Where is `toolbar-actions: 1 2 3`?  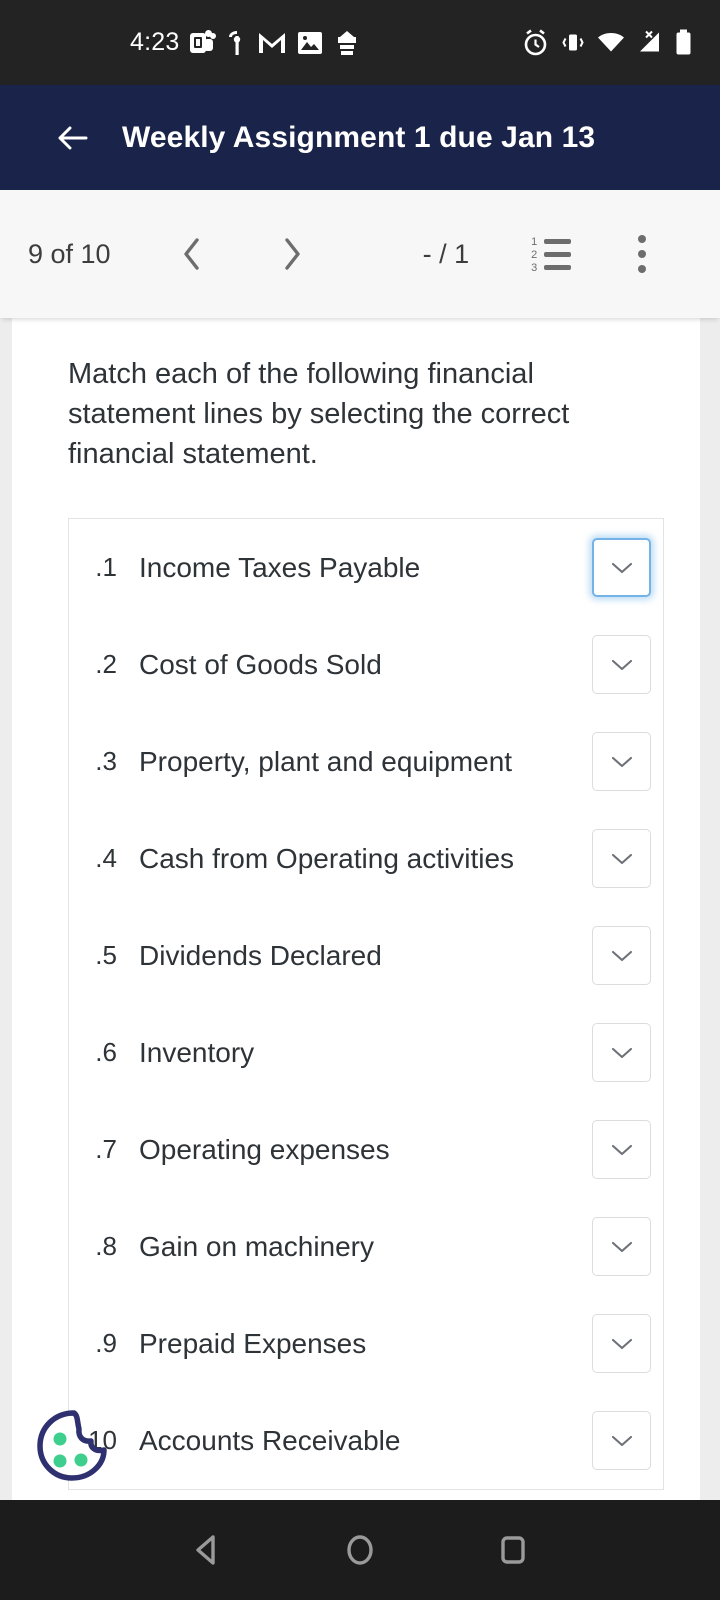
toolbar-actions: 1 2 3 is located at coordinates (595, 254).